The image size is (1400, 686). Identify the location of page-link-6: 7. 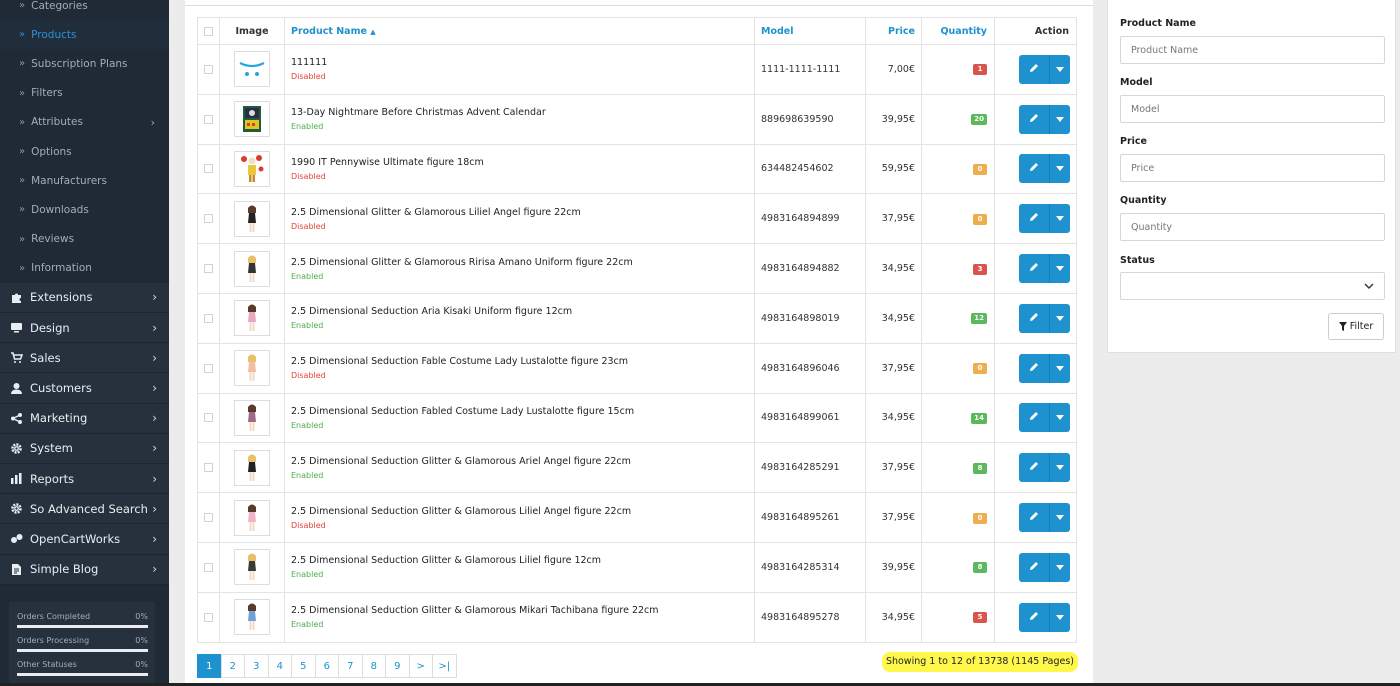
(350, 666).